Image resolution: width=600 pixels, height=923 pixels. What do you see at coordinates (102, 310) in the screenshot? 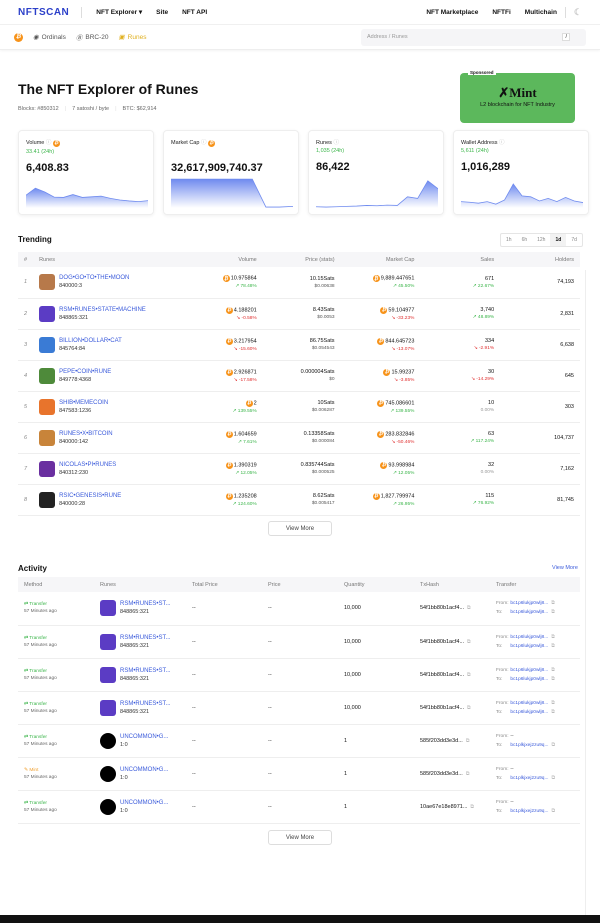
I see `rune-name-link: RSM•RUNES•STATE•MACHINE` at bounding box center [102, 310].